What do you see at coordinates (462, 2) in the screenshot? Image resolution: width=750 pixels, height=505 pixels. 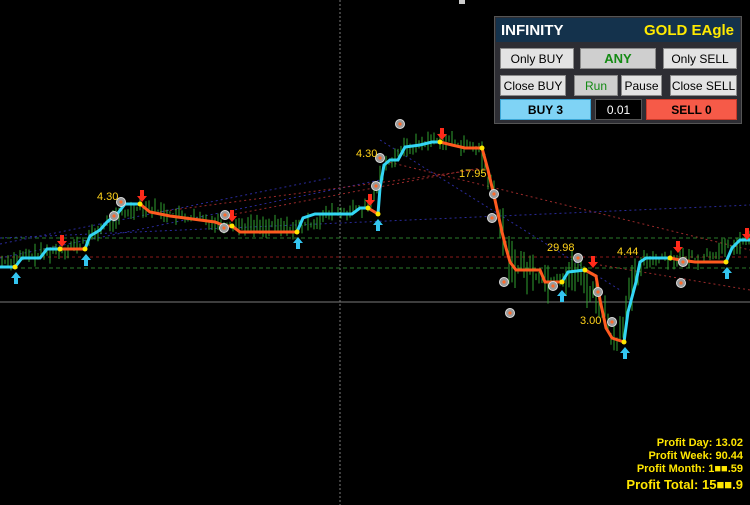 I see `scroll-marker` at bounding box center [462, 2].